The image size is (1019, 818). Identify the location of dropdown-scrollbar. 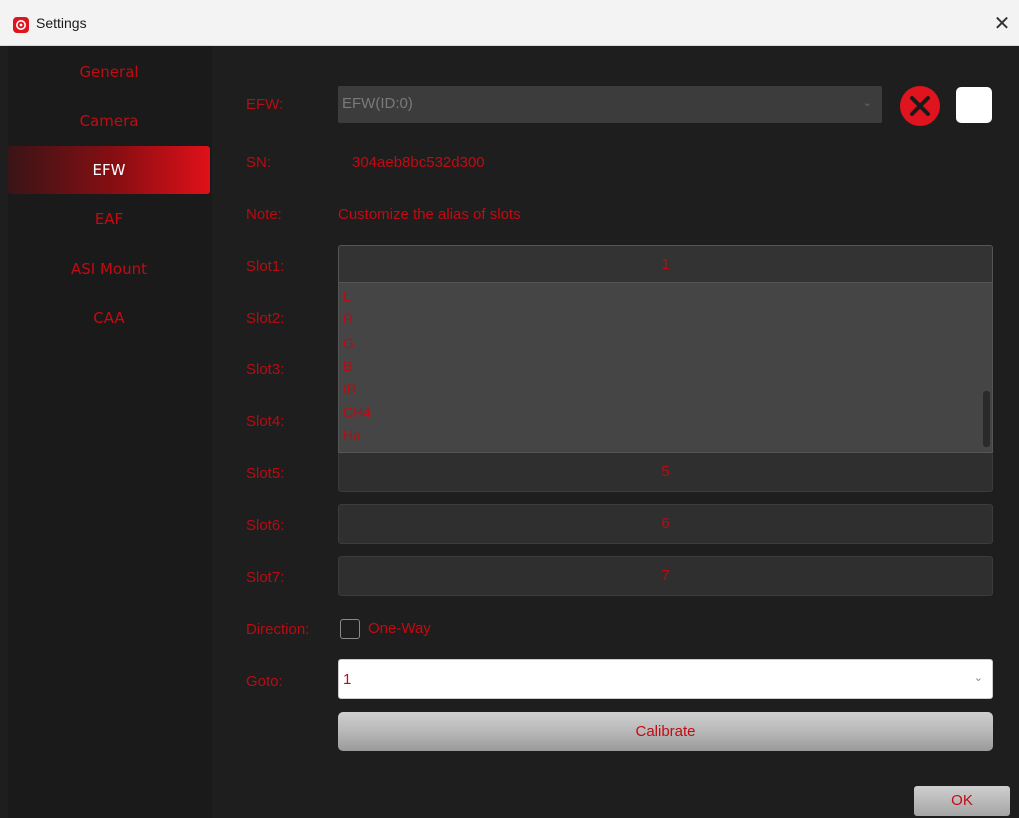
(986, 419).